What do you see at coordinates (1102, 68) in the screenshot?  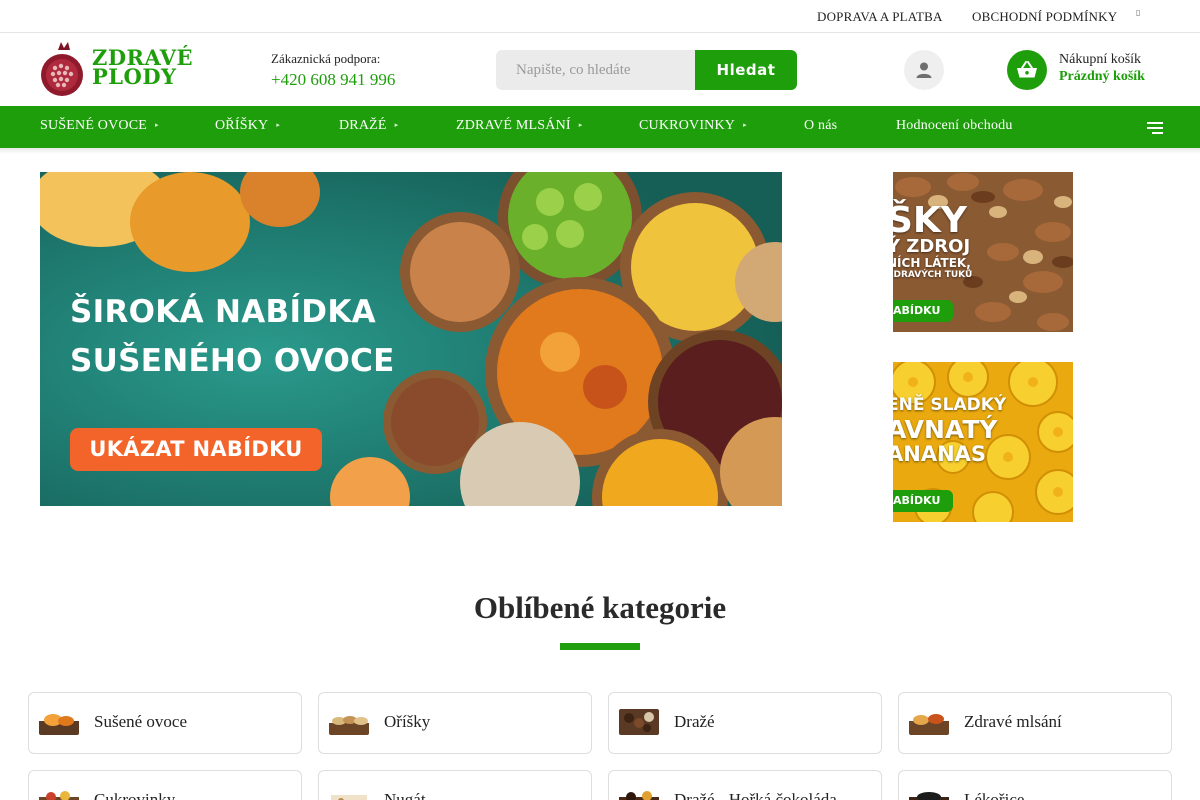 I see `cart-summary: Nákupní košík Prázdný košík` at bounding box center [1102, 68].